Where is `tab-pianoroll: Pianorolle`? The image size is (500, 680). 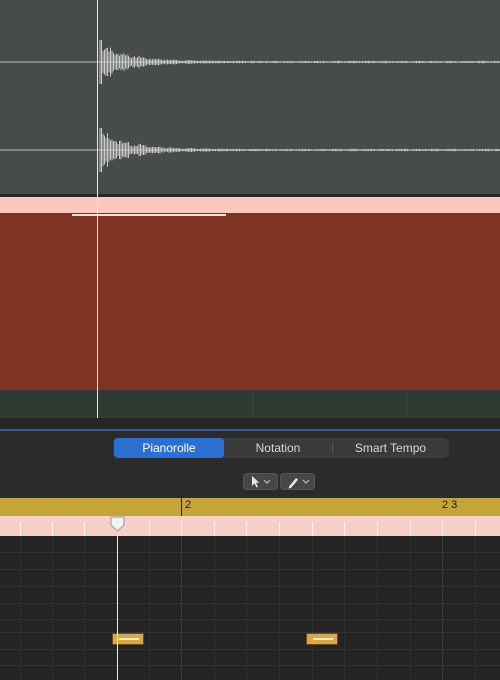
tab-pianoroll: Pianorolle is located at coordinates (169, 448).